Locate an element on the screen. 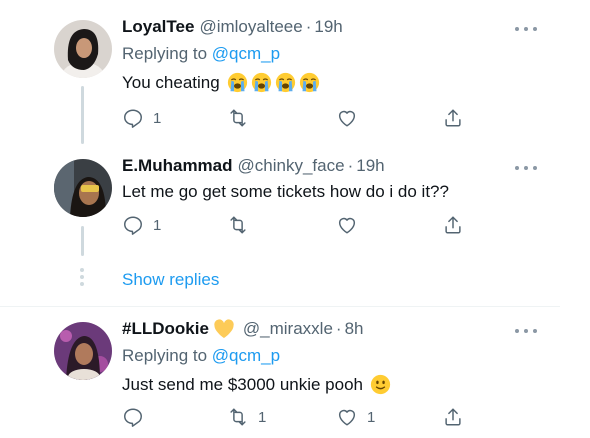  tweet-text-content: Just send me $3000 unkie pooh is located at coordinates (243, 384).